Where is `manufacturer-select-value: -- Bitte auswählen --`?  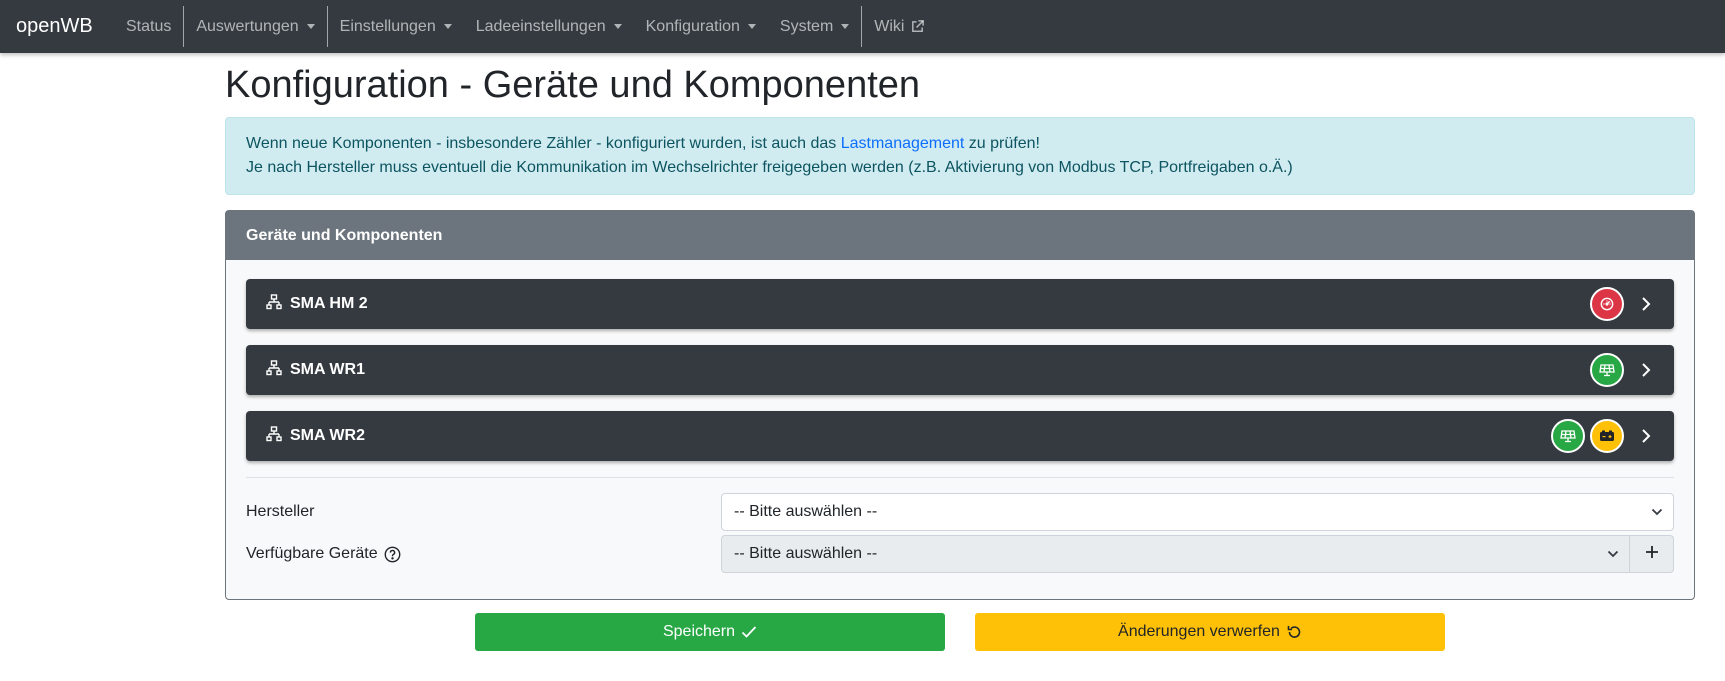 manufacturer-select-value: -- Bitte auswählen -- is located at coordinates (806, 511).